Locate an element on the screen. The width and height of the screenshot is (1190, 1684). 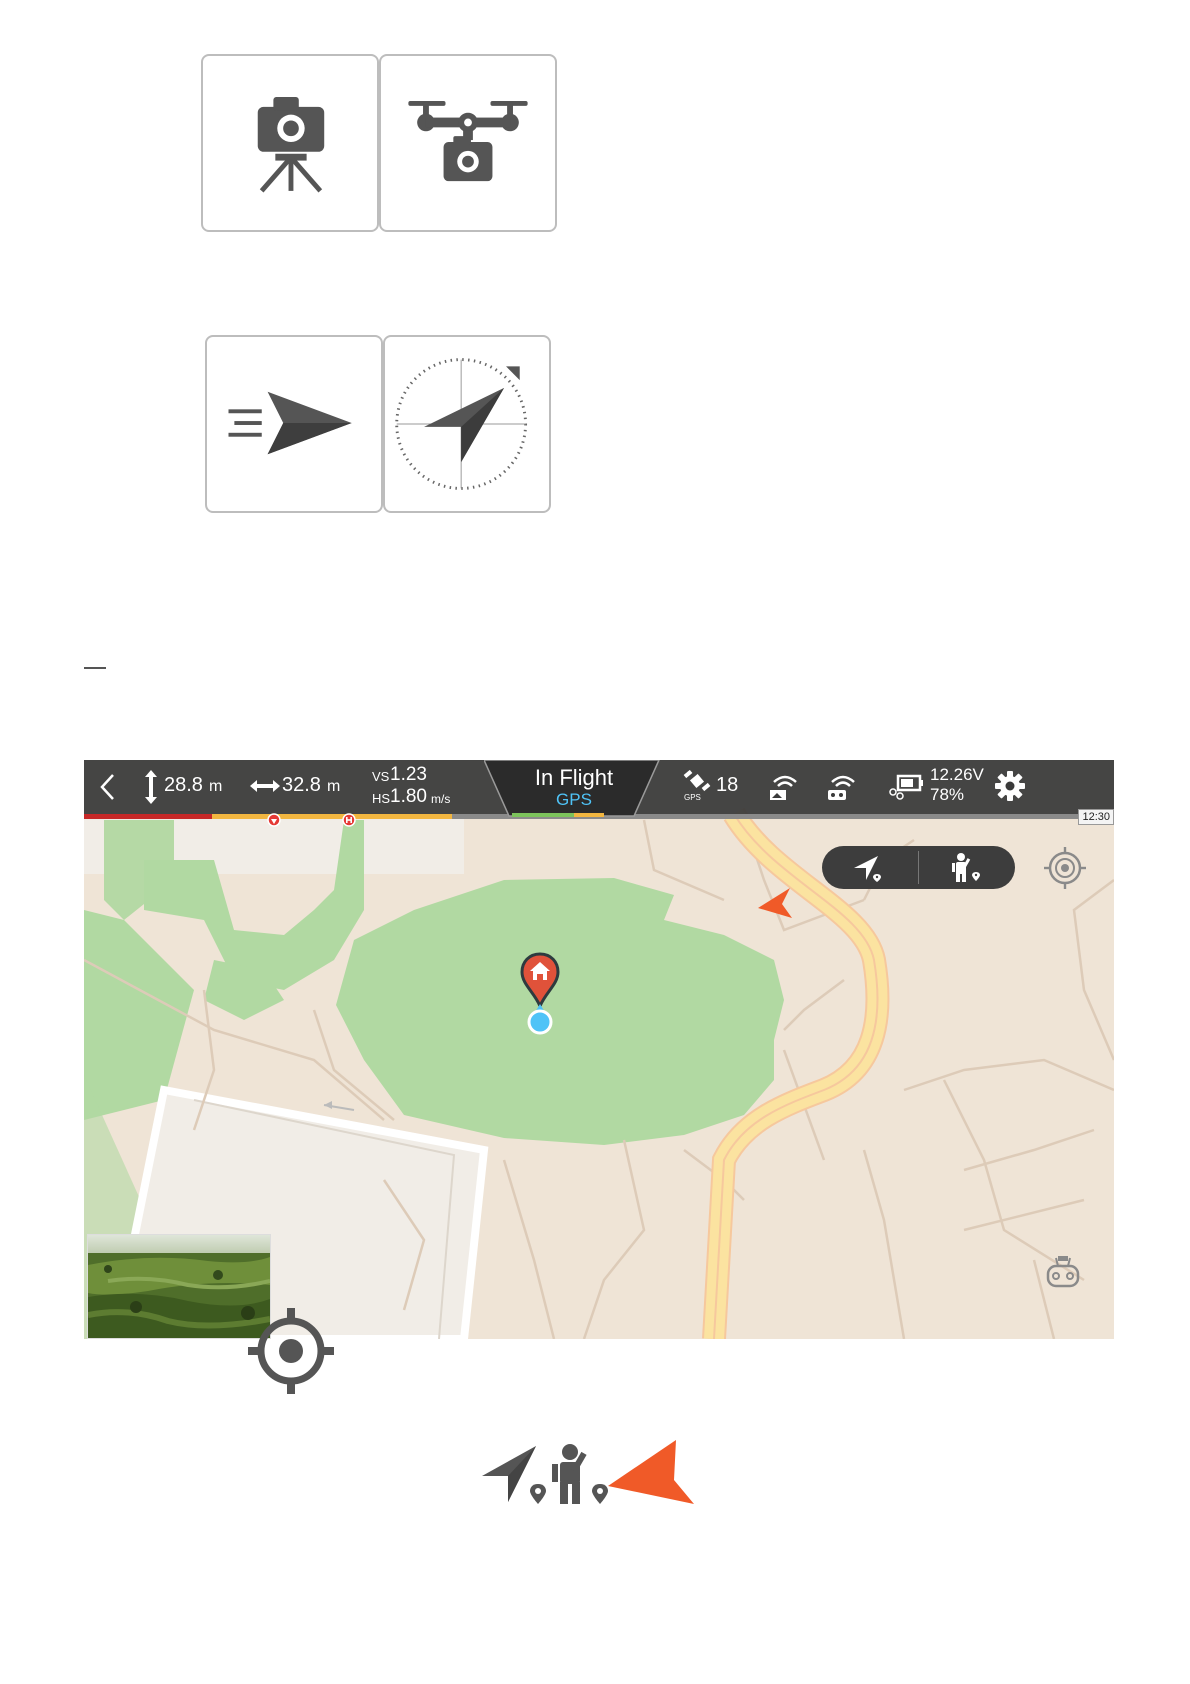
recenter-locate-icon is located at coordinates (1065, 868).